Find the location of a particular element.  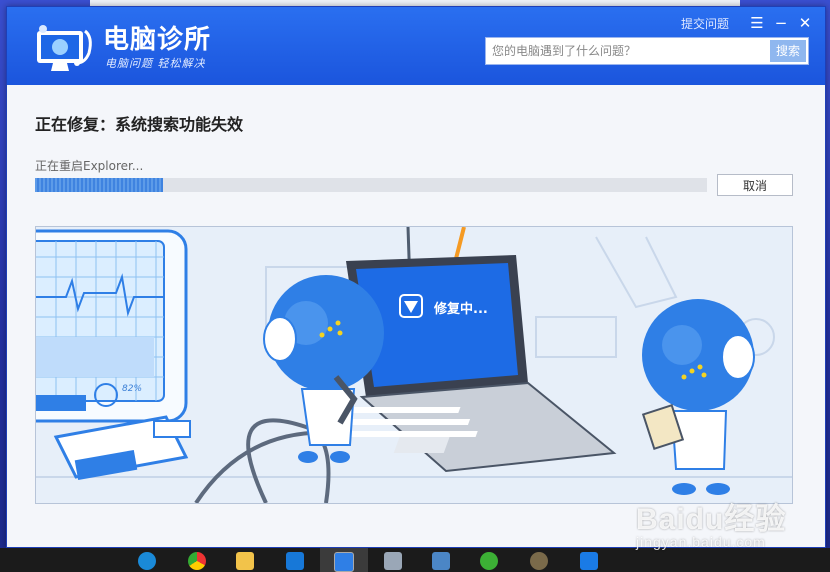

security-icon is located at coordinates (589, 561).